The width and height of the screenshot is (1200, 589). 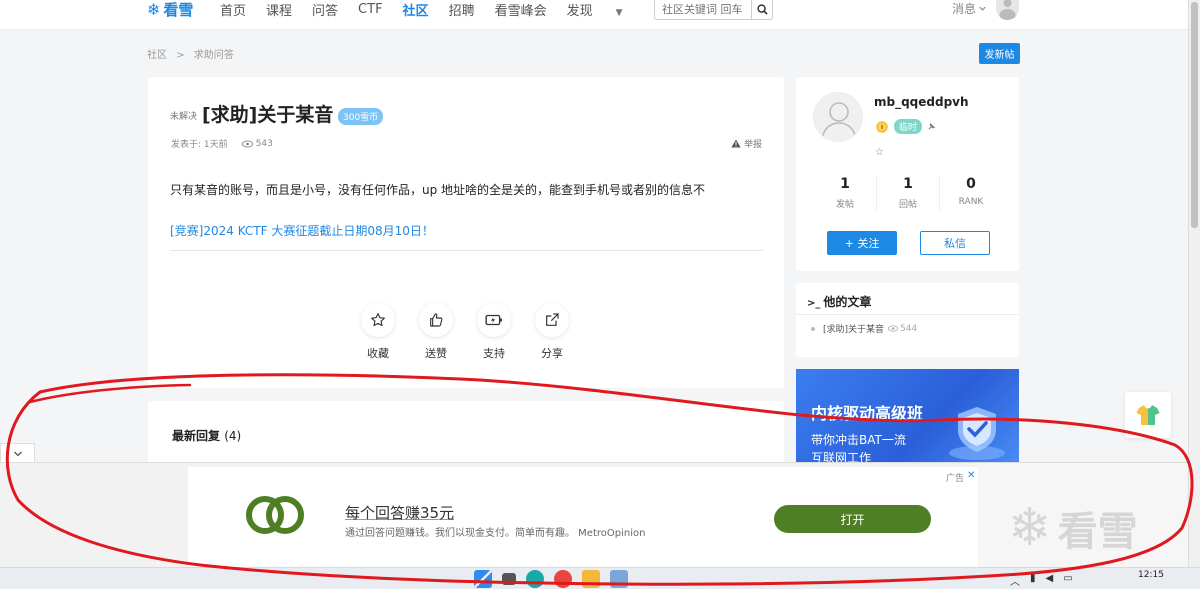 What do you see at coordinates (494, 332) in the screenshot?
I see `support-button: 支持` at bounding box center [494, 332].